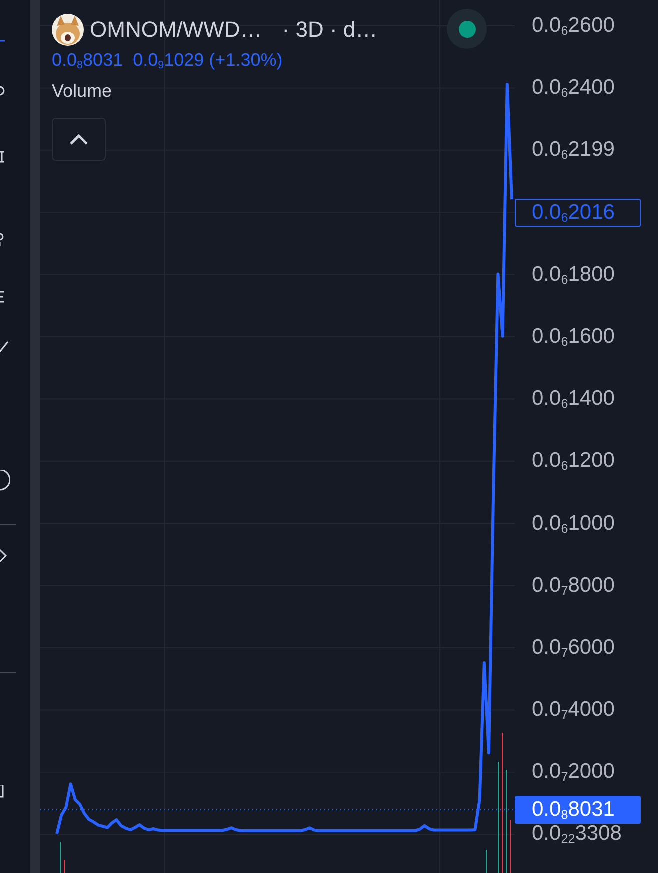 The height and width of the screenshot is (873, 658). What do you see at coordinates (573, 710) in the screenshot?
I see `price-axis-label: 0.0$_{7}$4000` at bounding box center [573, 710].